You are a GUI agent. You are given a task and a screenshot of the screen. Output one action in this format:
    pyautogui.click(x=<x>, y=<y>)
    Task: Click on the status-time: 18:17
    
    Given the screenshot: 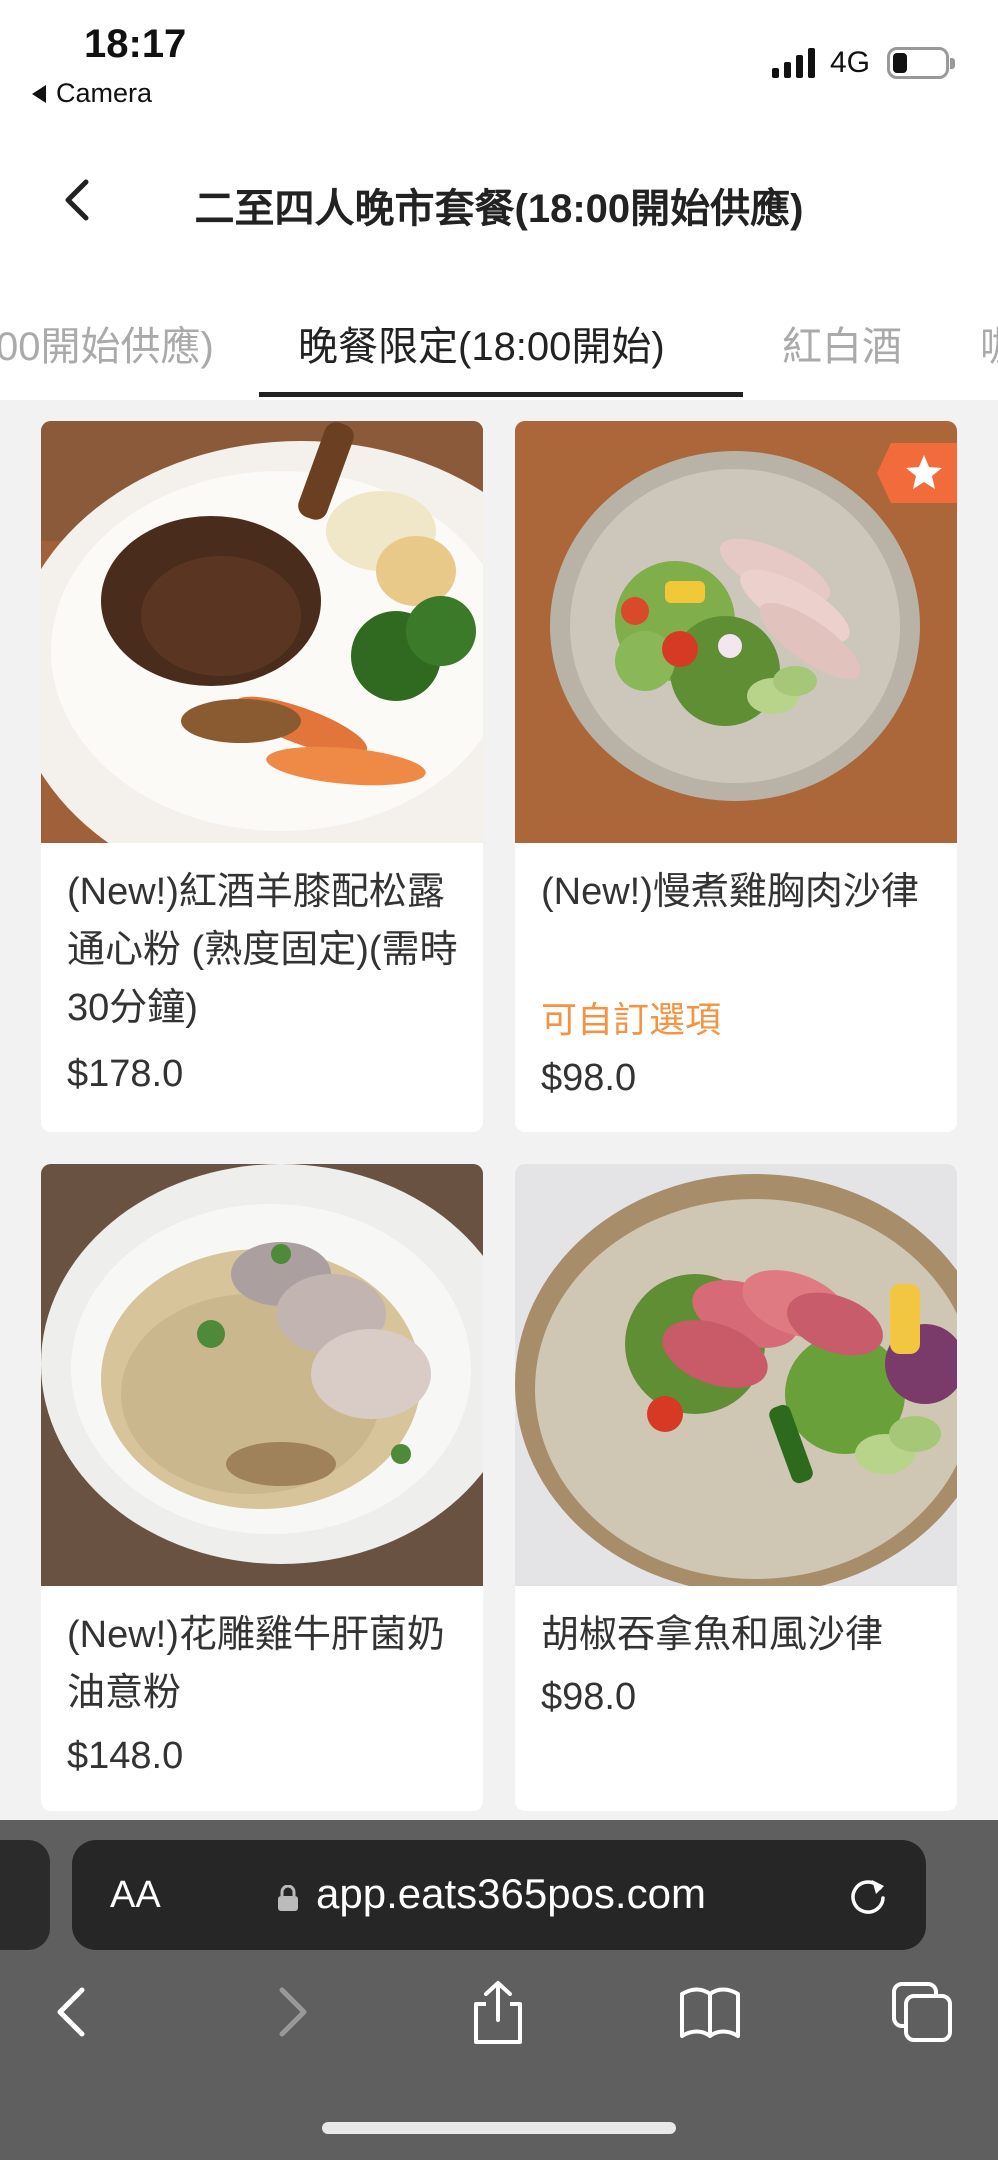 What is the action you would take?
    pyautogui.click(x=135, y=44)
    